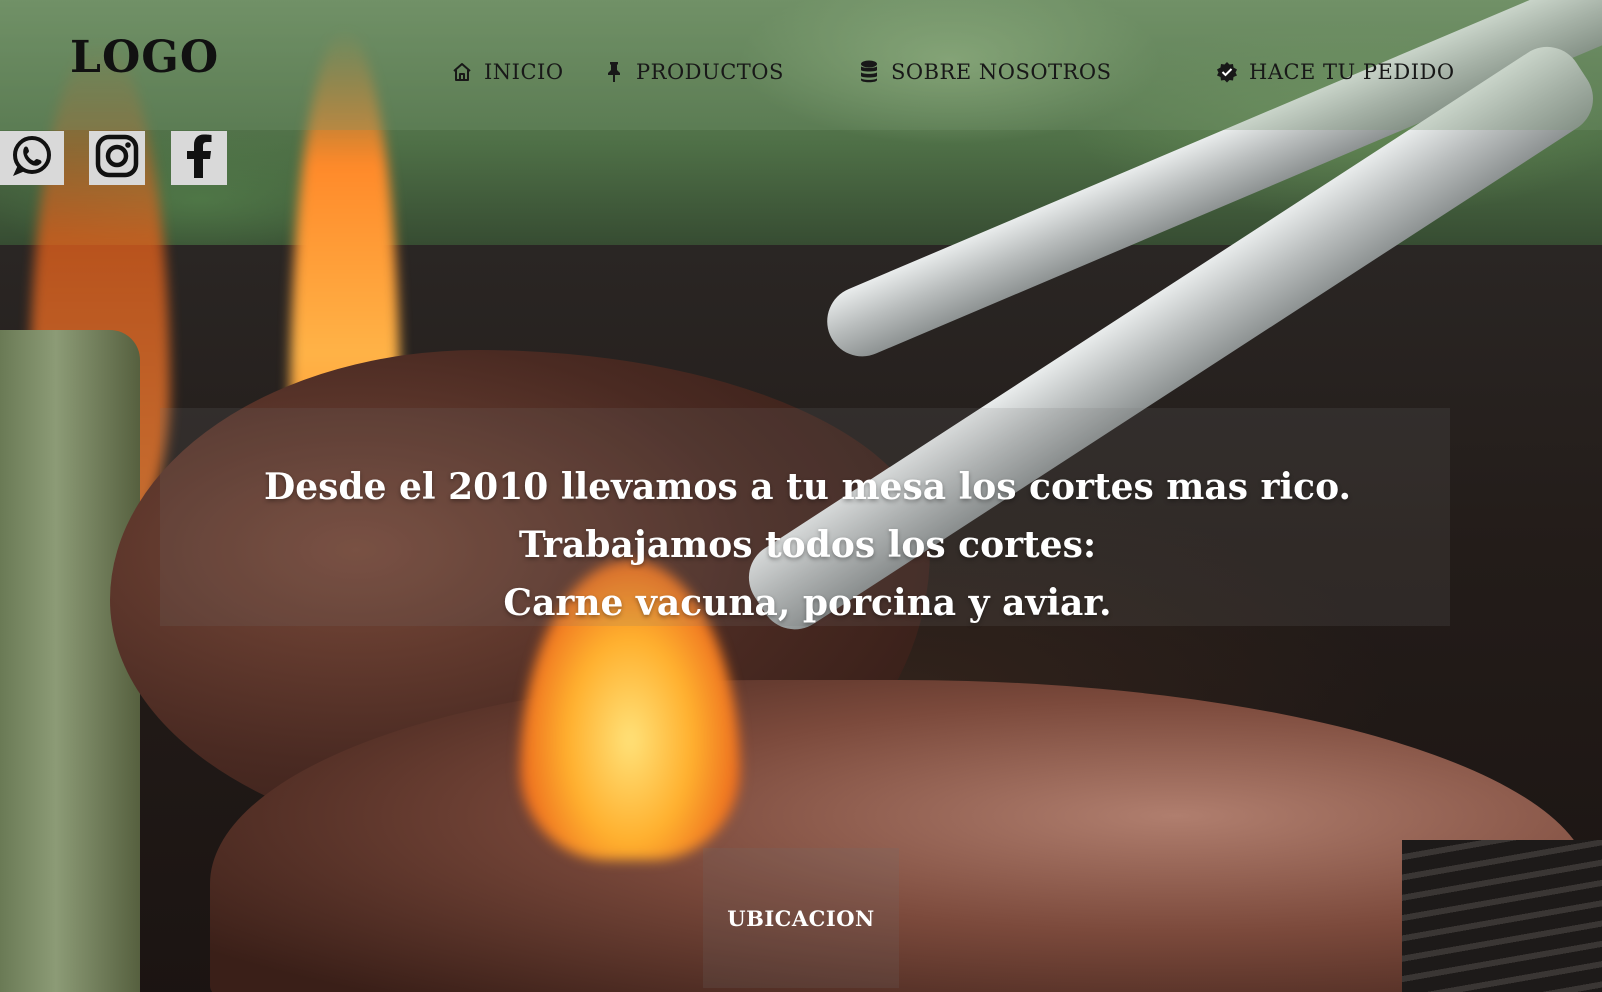  What do you see at coordinates (807, 603) in the screenshot?
I see `hero-line-3: Carne vacuna, porcina y aviar.` at bounding box center [807, 603].